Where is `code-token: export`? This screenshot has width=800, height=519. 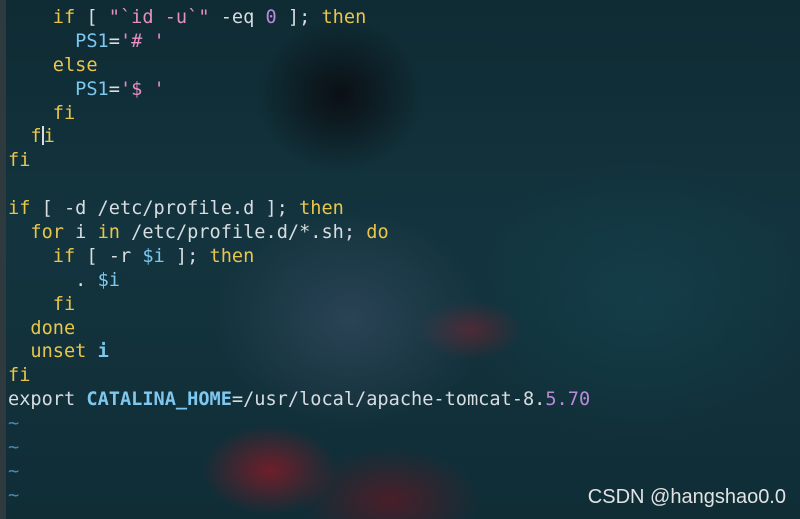
code-token: export is located at coordinates (47, 400).